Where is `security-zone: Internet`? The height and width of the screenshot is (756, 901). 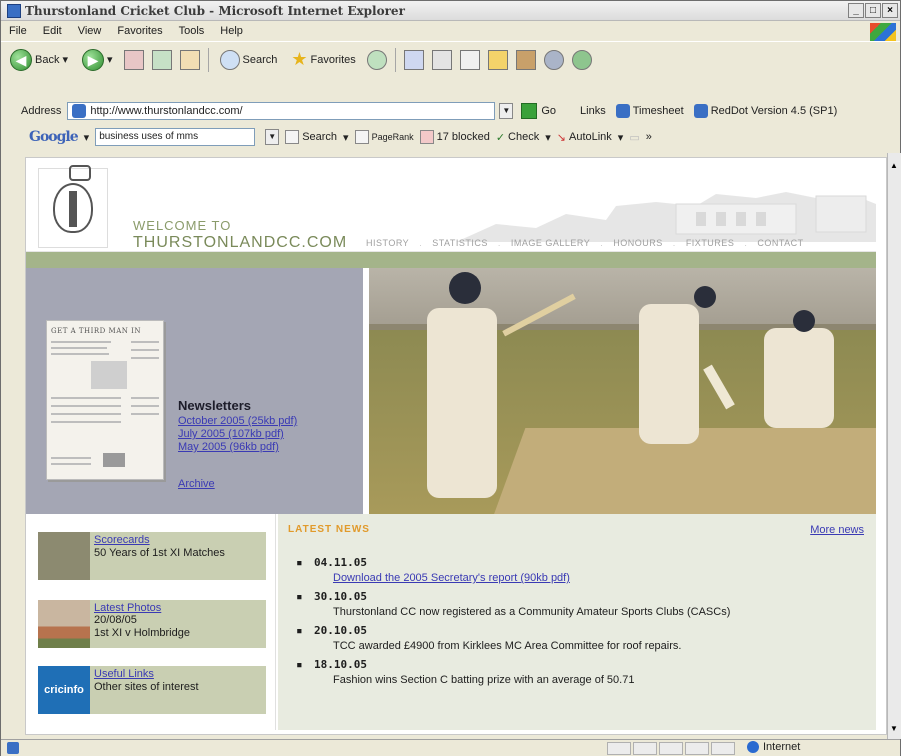
security-zone: Internet is located at coordinates (773, 747).